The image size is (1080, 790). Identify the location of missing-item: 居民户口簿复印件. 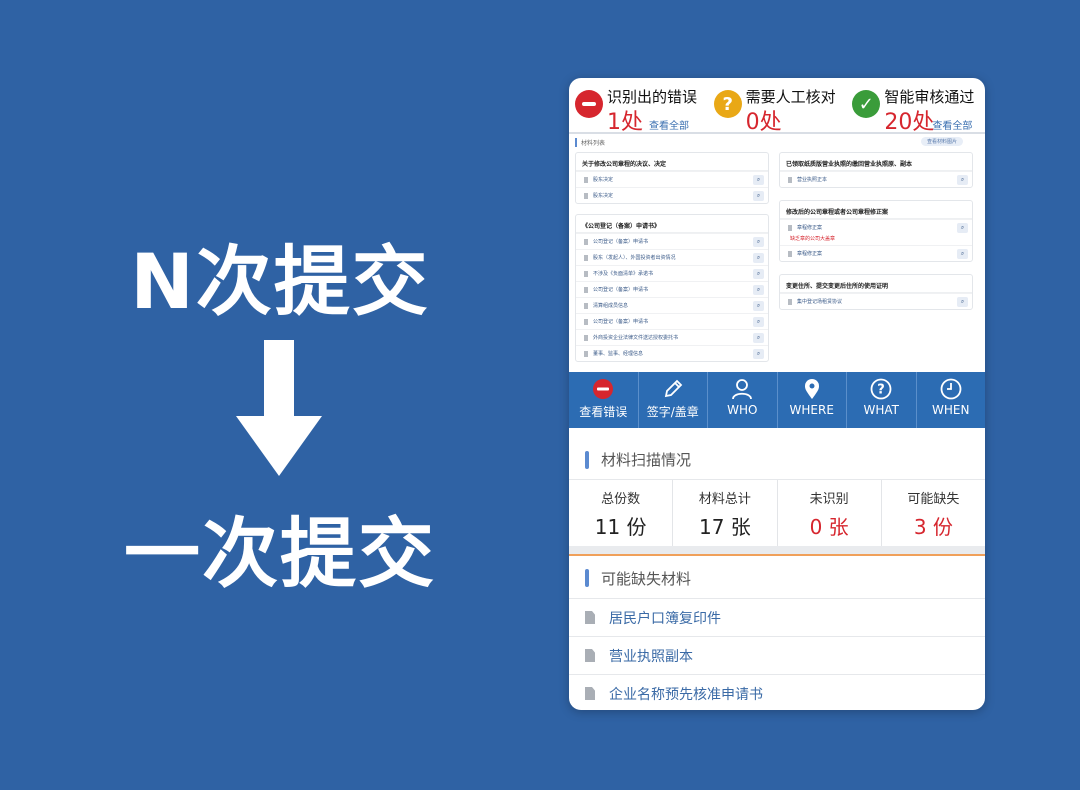
(777, 617).